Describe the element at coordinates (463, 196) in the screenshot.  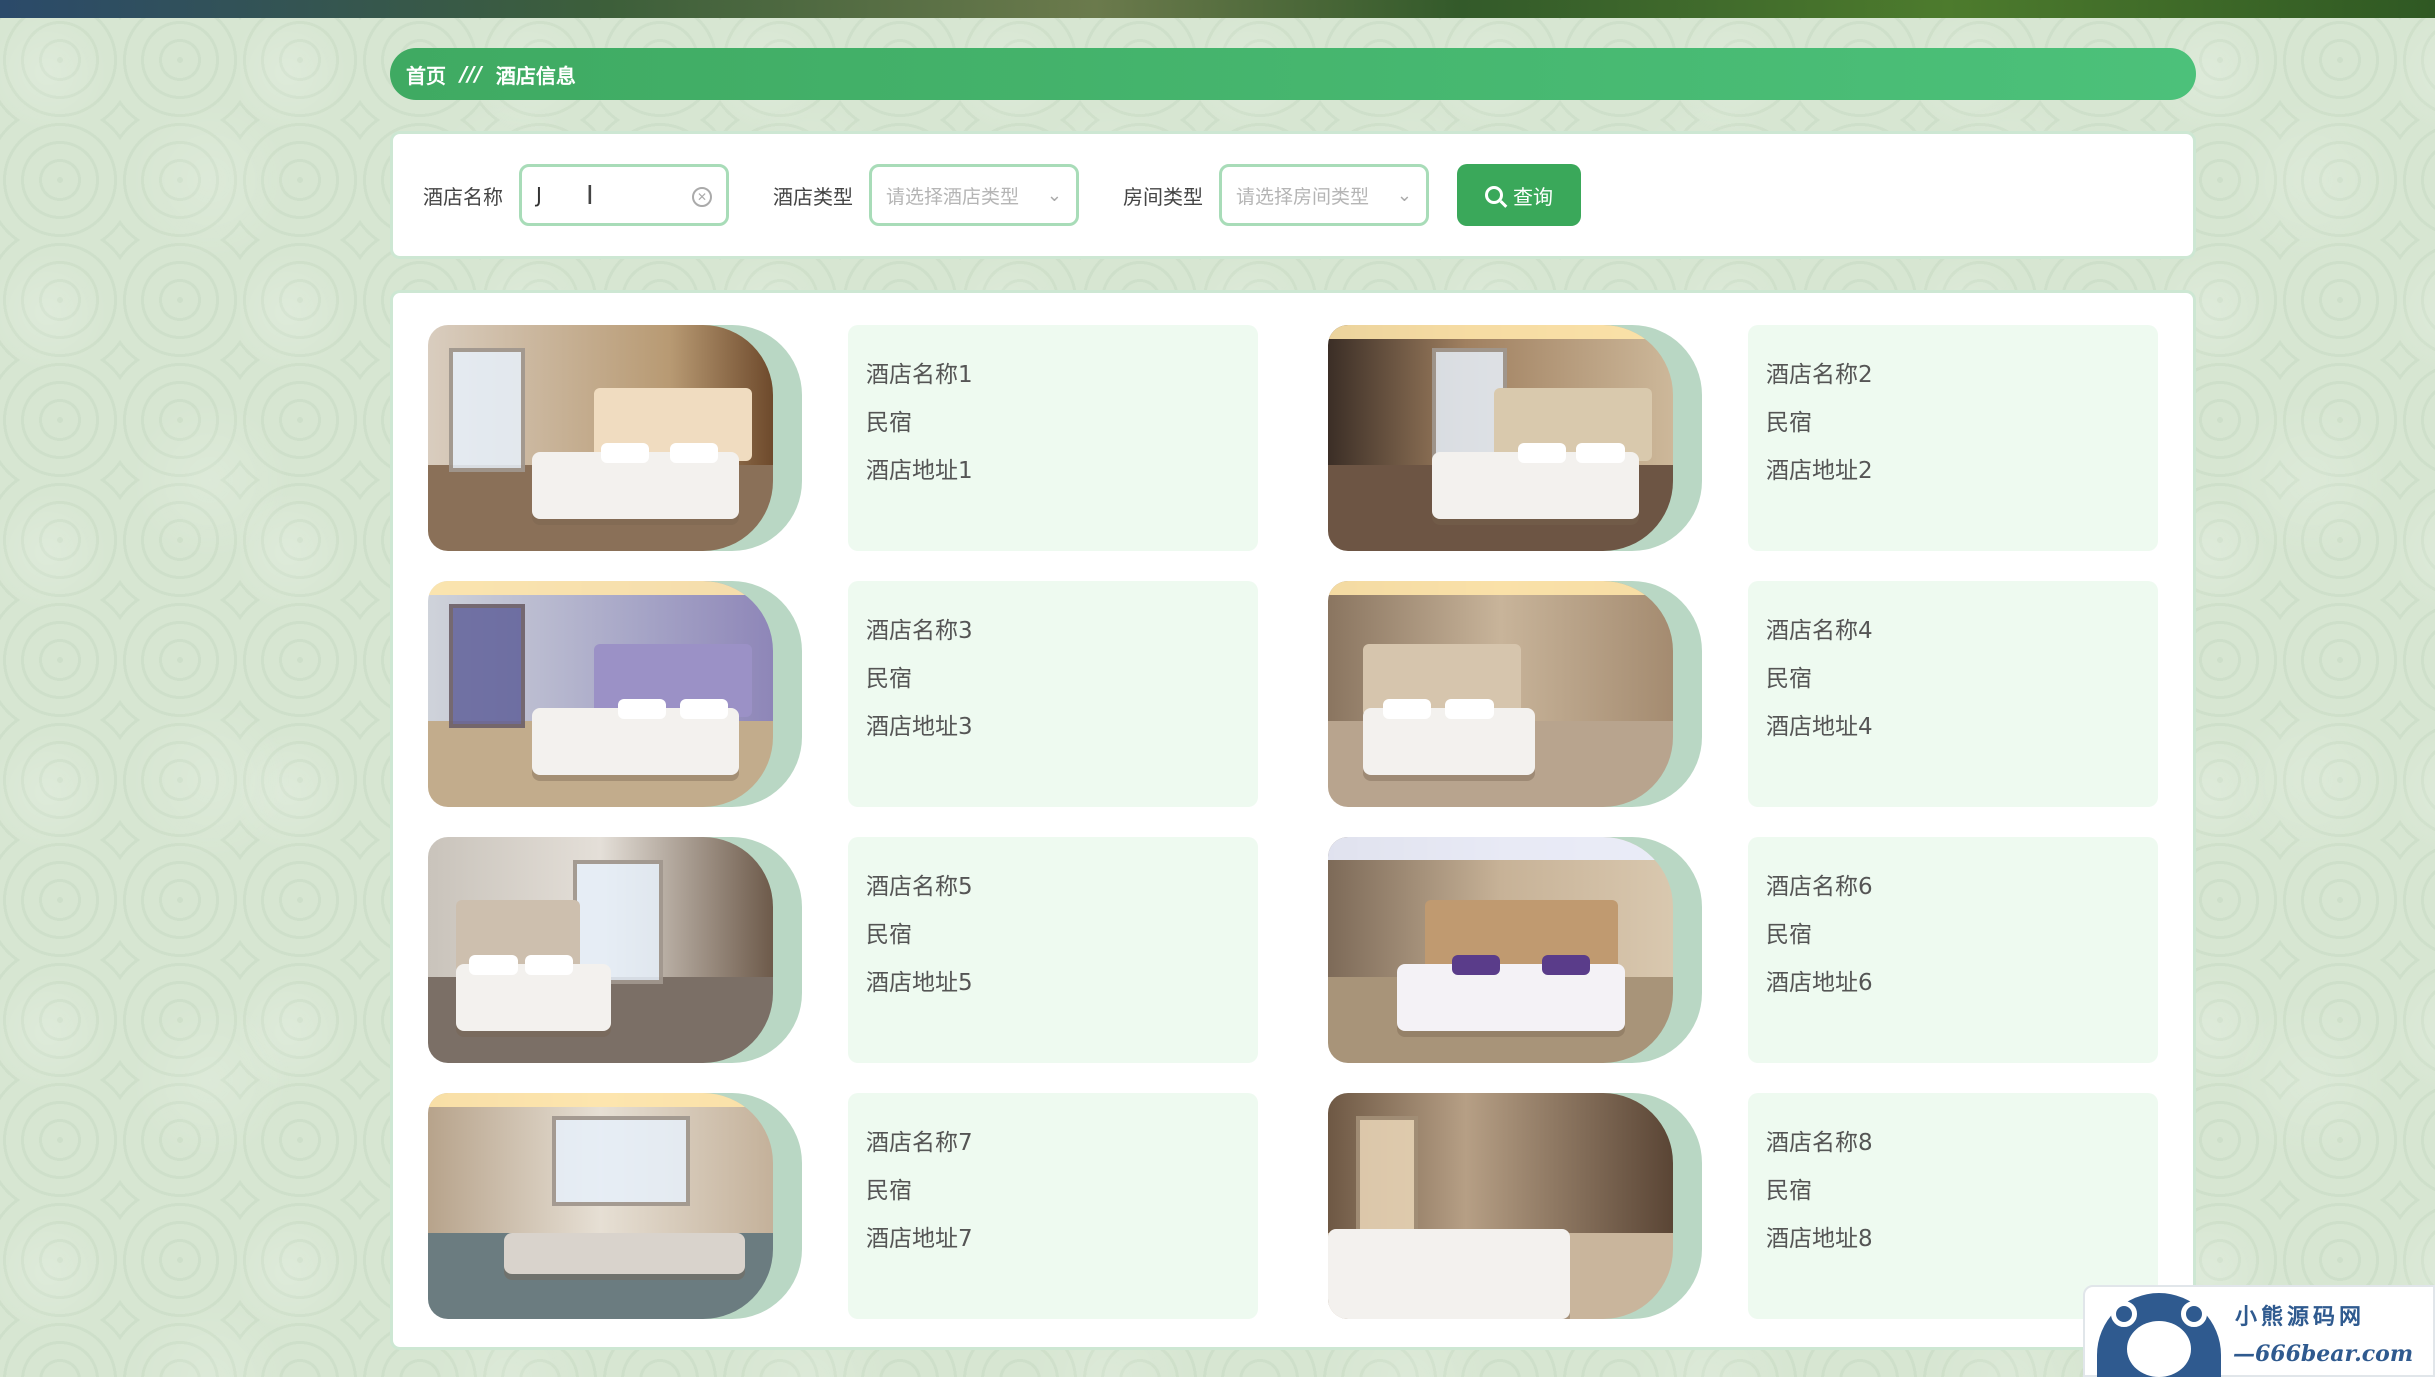
I see `hotel-name-label: 酒店名称` at that location.